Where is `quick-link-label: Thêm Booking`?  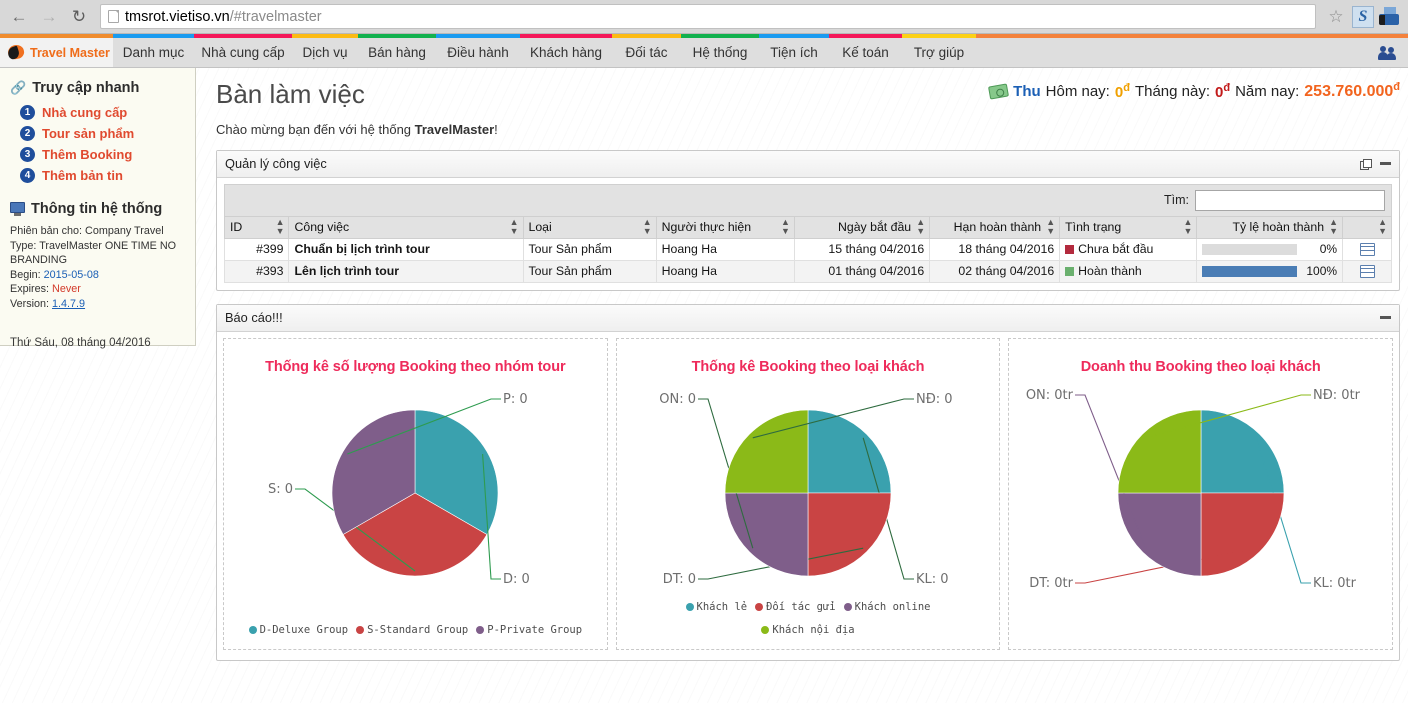 quick-link-label: Thêm Booking is located at coordinates (87, 154).